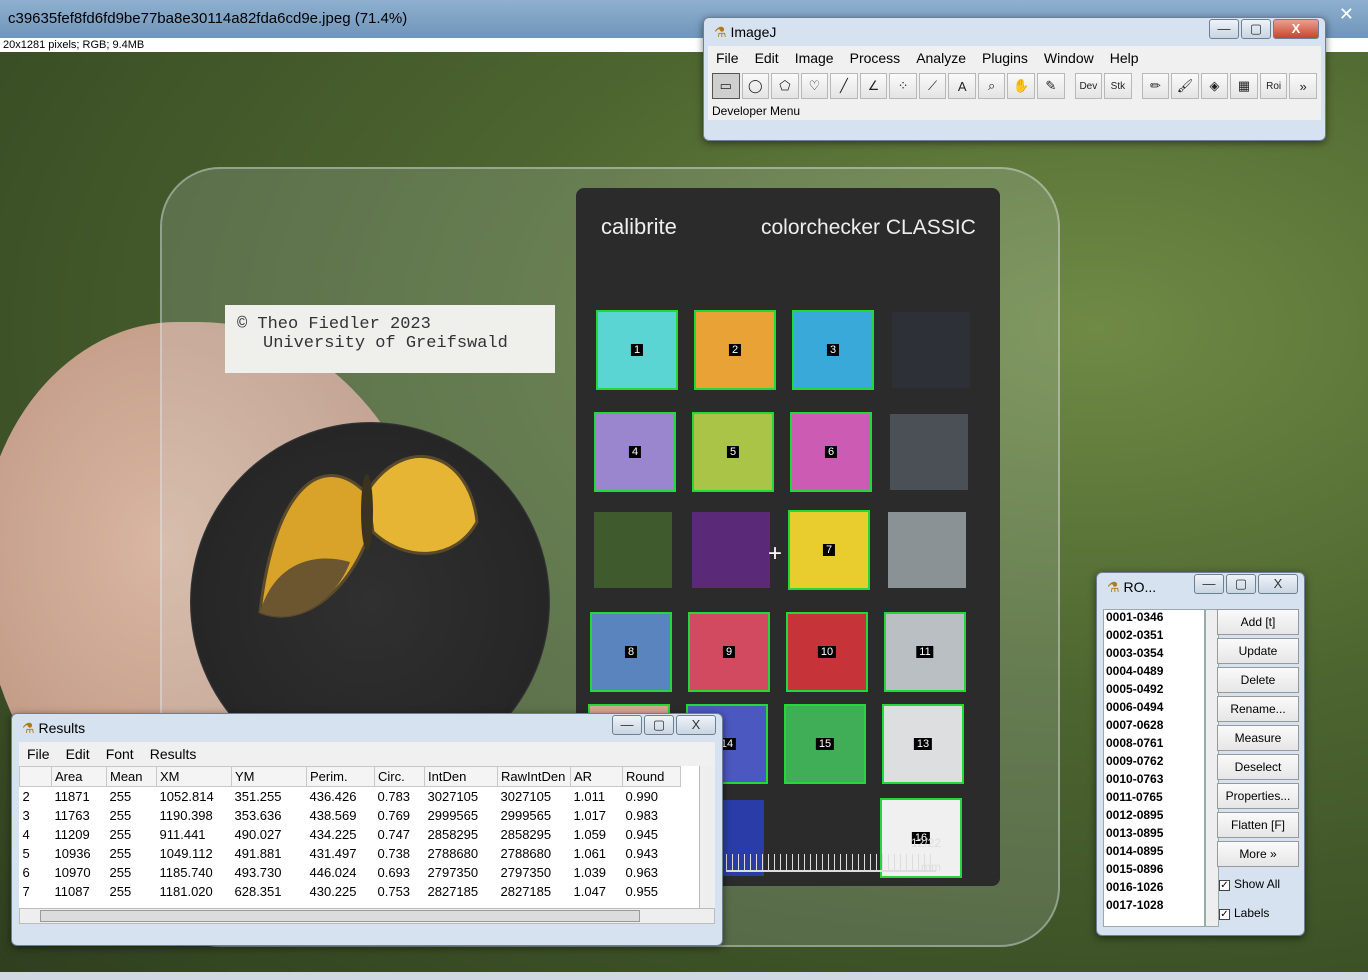  What do you see at coordinates (1258, 738) in the screenshot?
I see `measure-button: Measure` at bounding box center [1258, 738].